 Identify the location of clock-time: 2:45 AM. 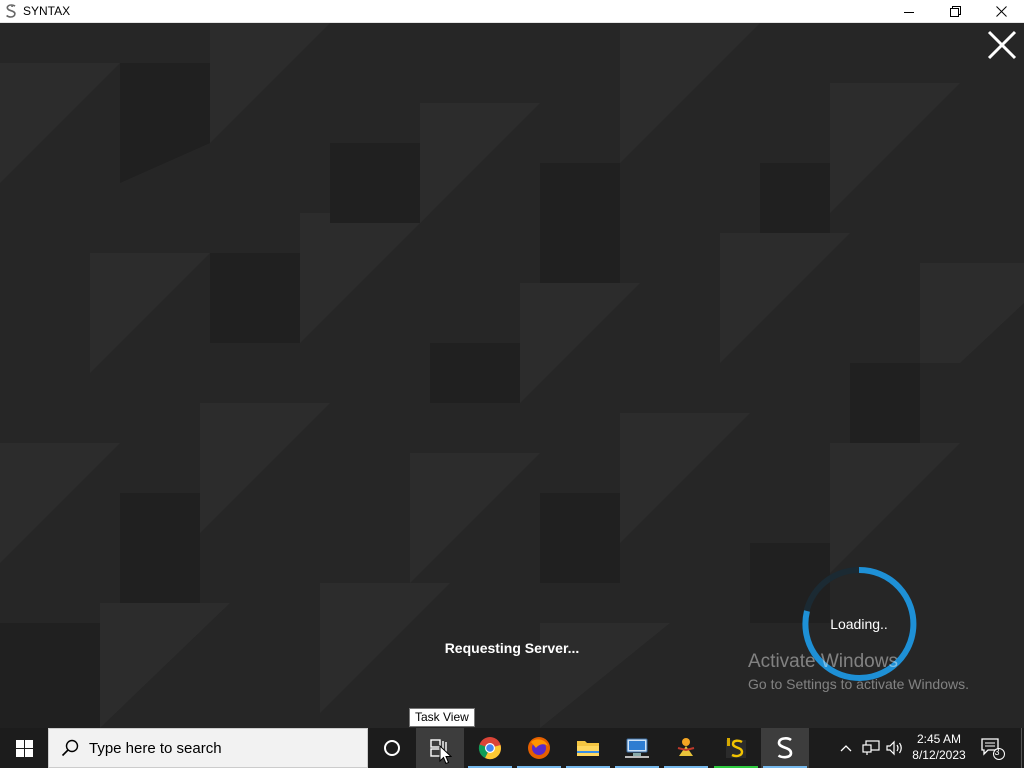
(939, 739).